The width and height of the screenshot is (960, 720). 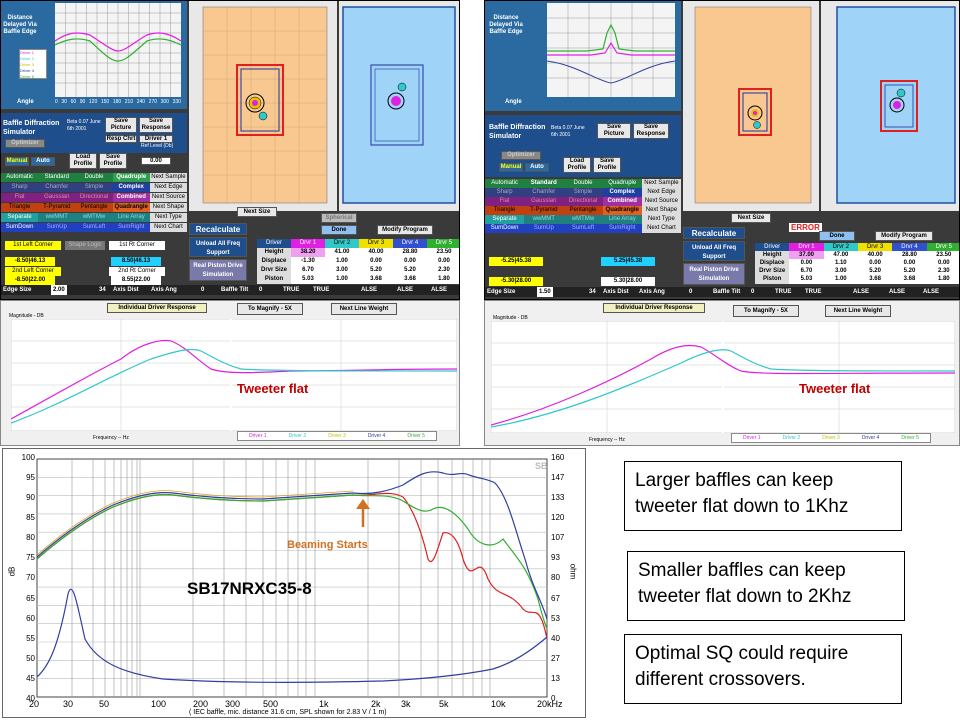 What do you see at coordinates (113, 161) in the screenshot?
I see `save-profile-button: Save Profile` at bounding box center [113, 161].